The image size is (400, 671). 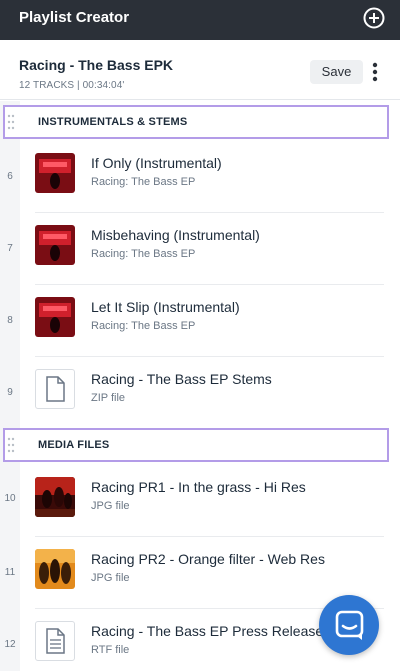 I want to click on file-icon, so click(x=55, y=389).